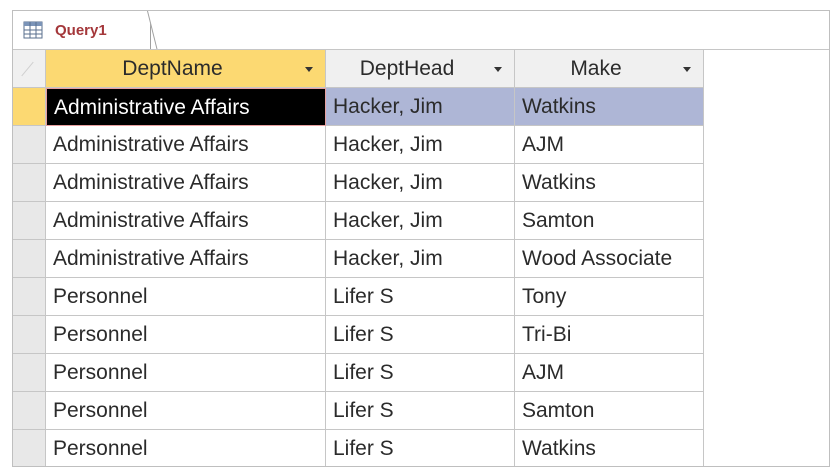 This screenshot has height=469, width=831. I want to click on query-icon, so click(33, 30).